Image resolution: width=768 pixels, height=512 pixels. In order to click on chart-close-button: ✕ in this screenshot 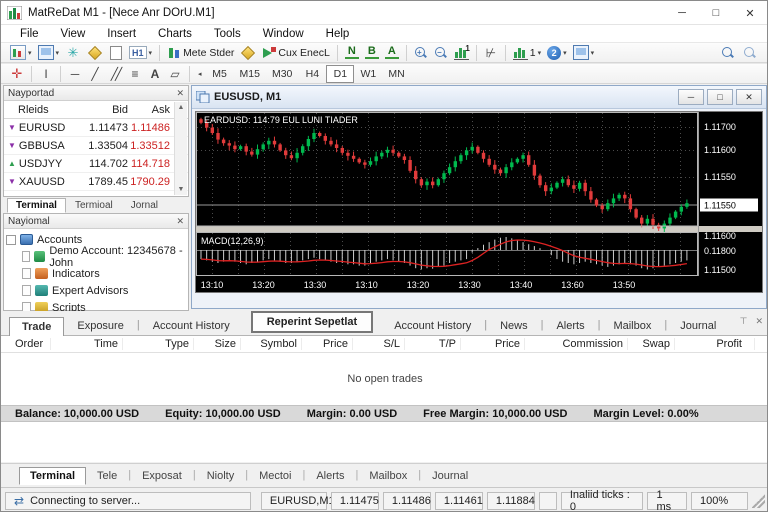, I will do `click(749, 97)`.